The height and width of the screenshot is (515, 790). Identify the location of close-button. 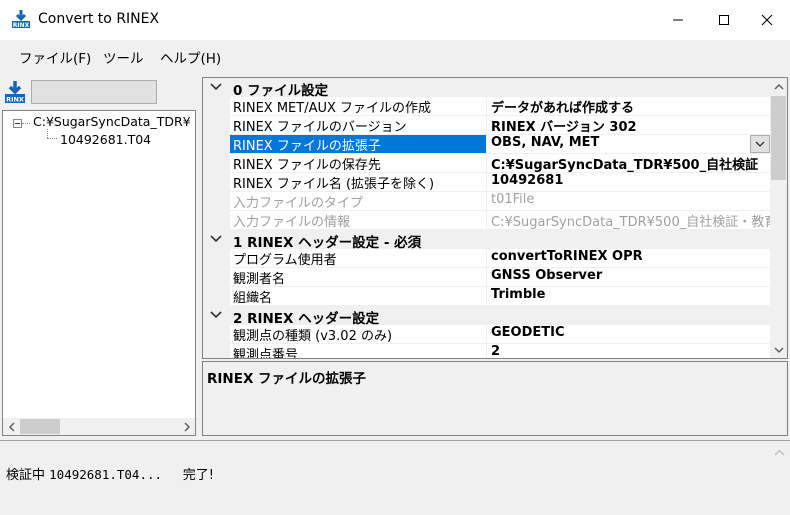
(767, 20).